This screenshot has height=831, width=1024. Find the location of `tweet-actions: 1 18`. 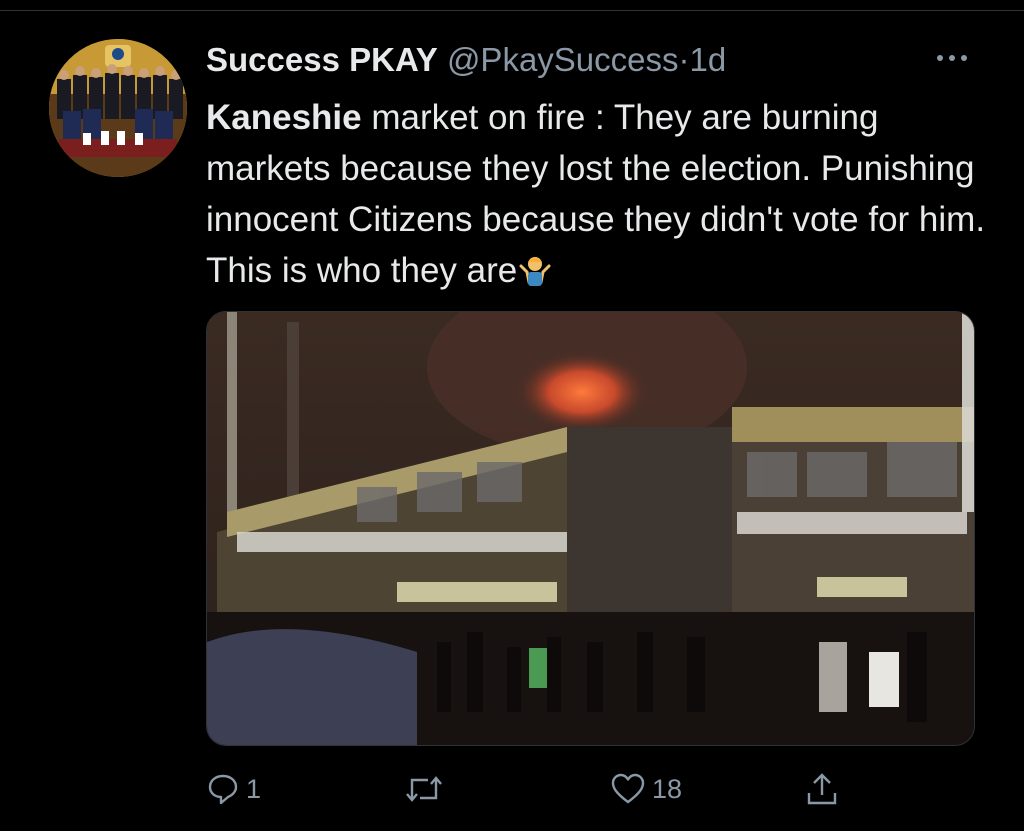

tweet-actions: 1 18 is located at coordinates (556, 789).